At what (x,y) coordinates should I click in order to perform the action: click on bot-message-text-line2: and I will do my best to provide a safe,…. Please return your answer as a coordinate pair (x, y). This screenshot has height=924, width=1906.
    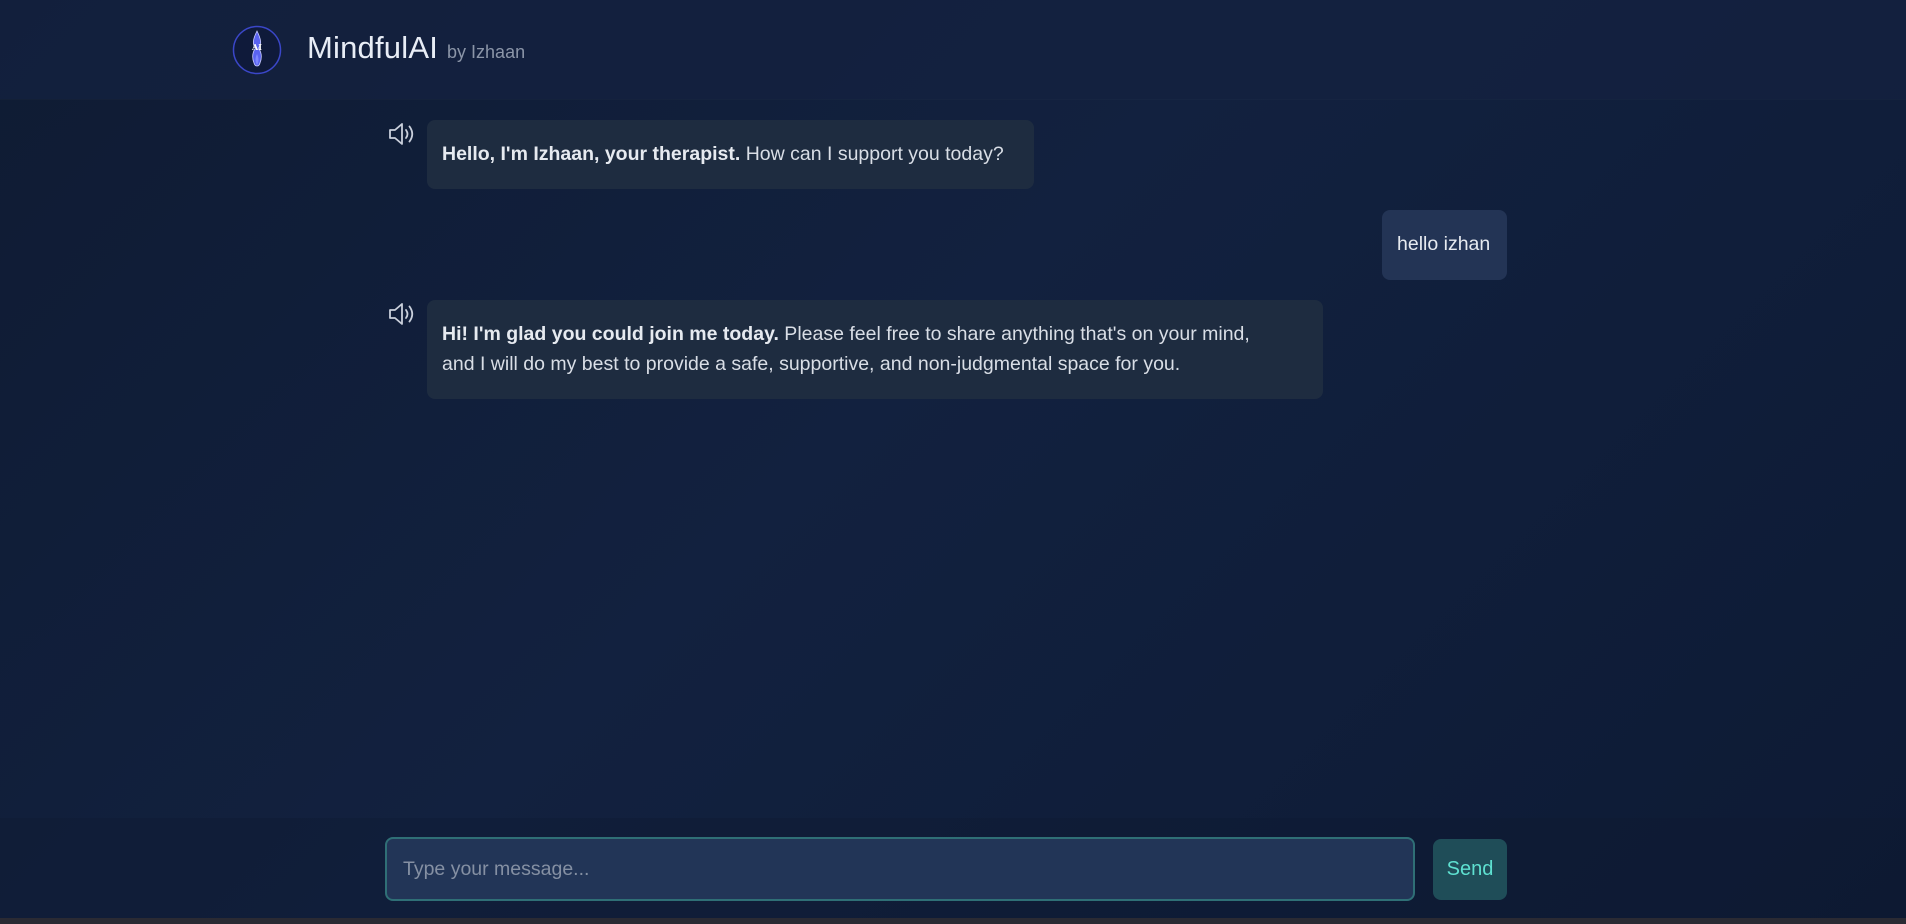
    Looking at the image, I should click on (811, 364).